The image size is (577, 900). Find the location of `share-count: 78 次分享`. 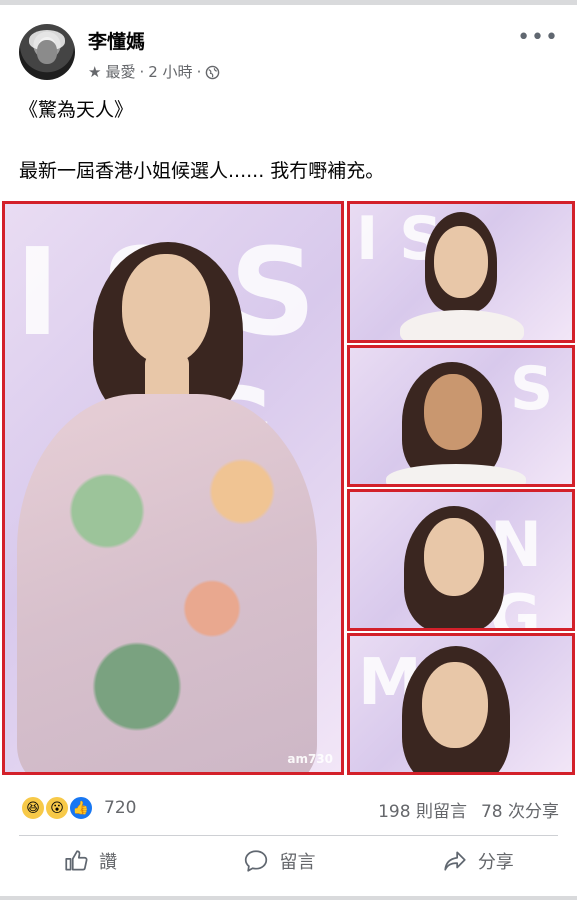

share-count: 78 次分享 is located at coordinates (520, 809).